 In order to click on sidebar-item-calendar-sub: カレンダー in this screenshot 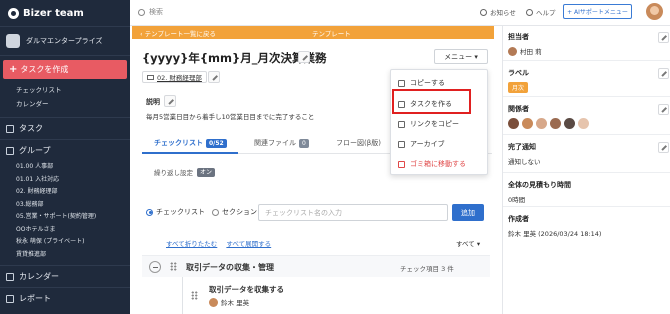, I will do `click(65, 104)`.